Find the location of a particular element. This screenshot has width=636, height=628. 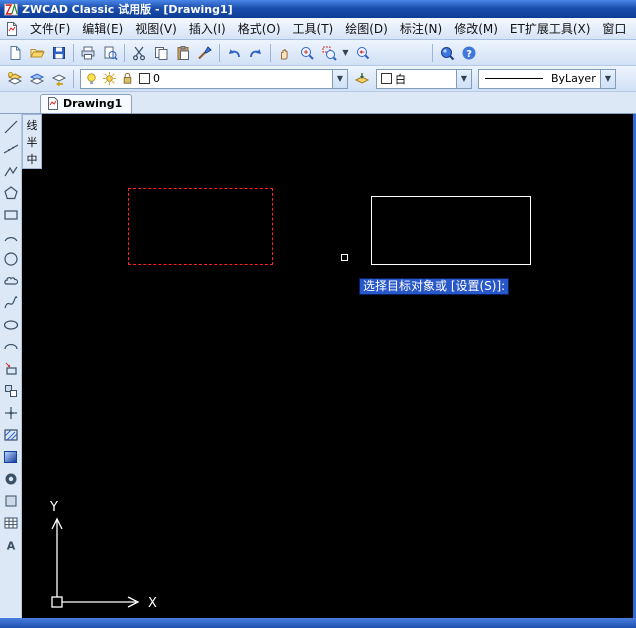

polygon-tool is located at coordinates (11, 193).